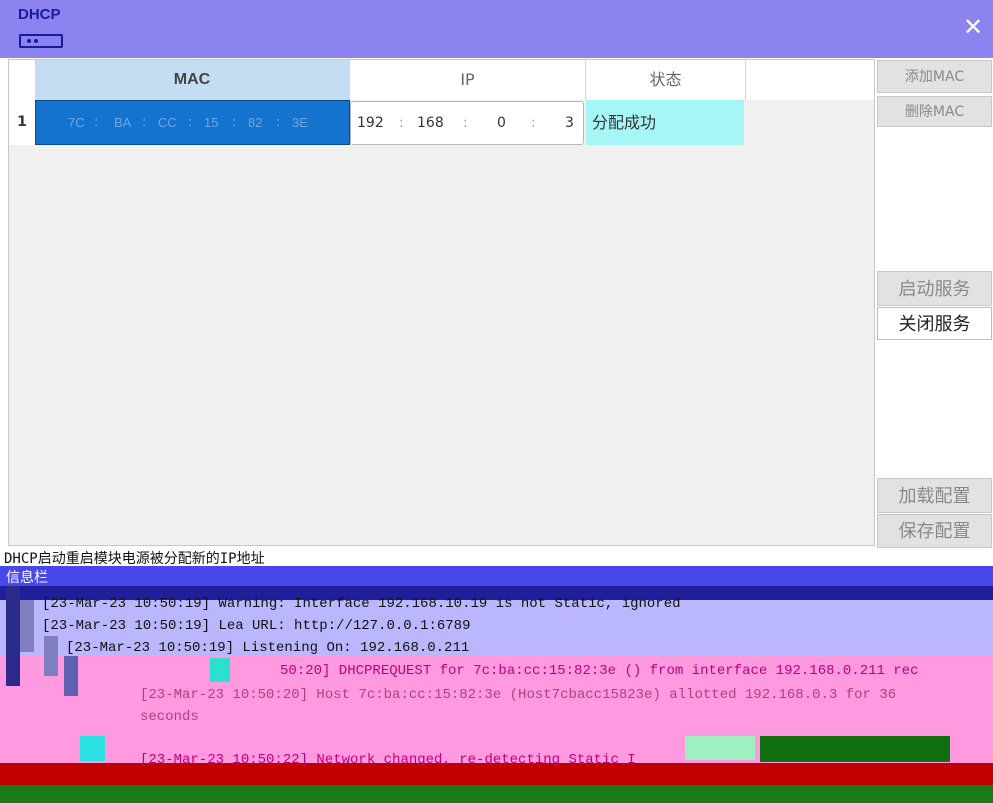  I want to click on row-number: 1, so click(22, 122).